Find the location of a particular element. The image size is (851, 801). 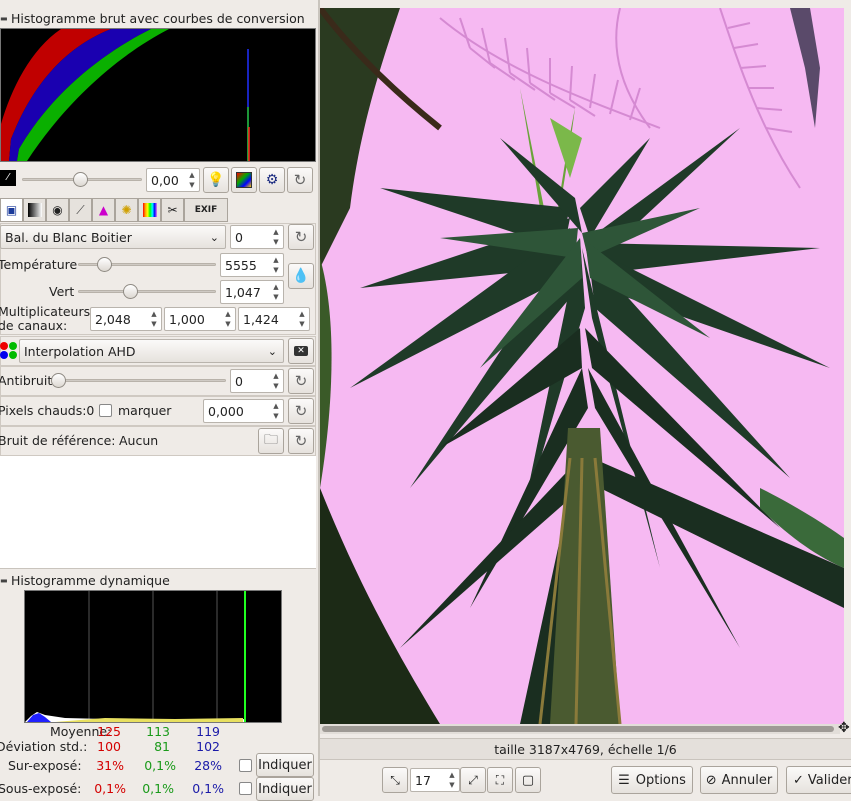

tab-lightness is located at coordinates (149, 210).